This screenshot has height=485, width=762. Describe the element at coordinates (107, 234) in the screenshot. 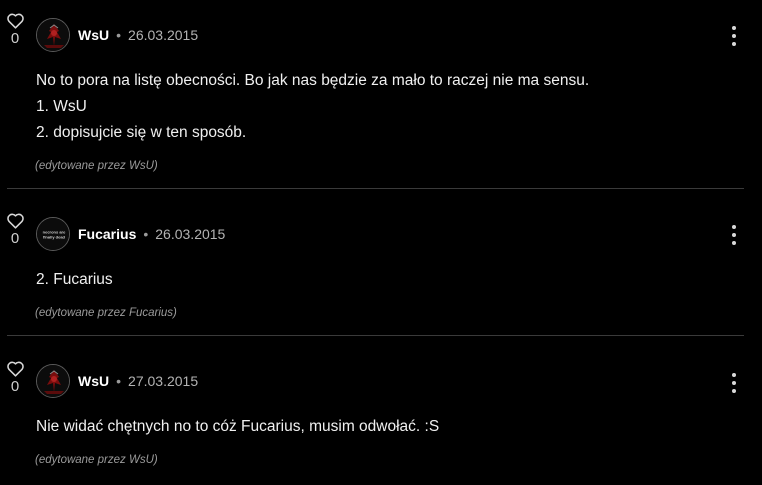

I see `author-name: Fucarius` at that location.